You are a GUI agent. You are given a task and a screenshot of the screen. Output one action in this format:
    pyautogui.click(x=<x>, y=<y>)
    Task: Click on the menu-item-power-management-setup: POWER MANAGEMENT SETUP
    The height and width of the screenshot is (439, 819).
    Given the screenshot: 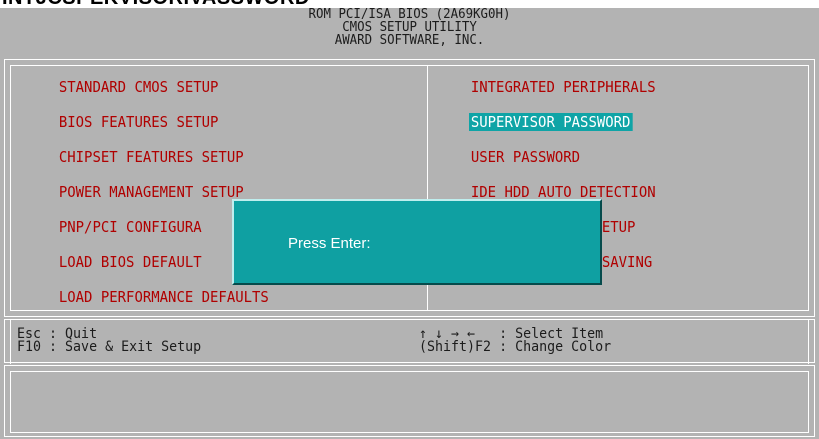 What is the action you would take?
    pyautogui.click(x=151, y=192)
    